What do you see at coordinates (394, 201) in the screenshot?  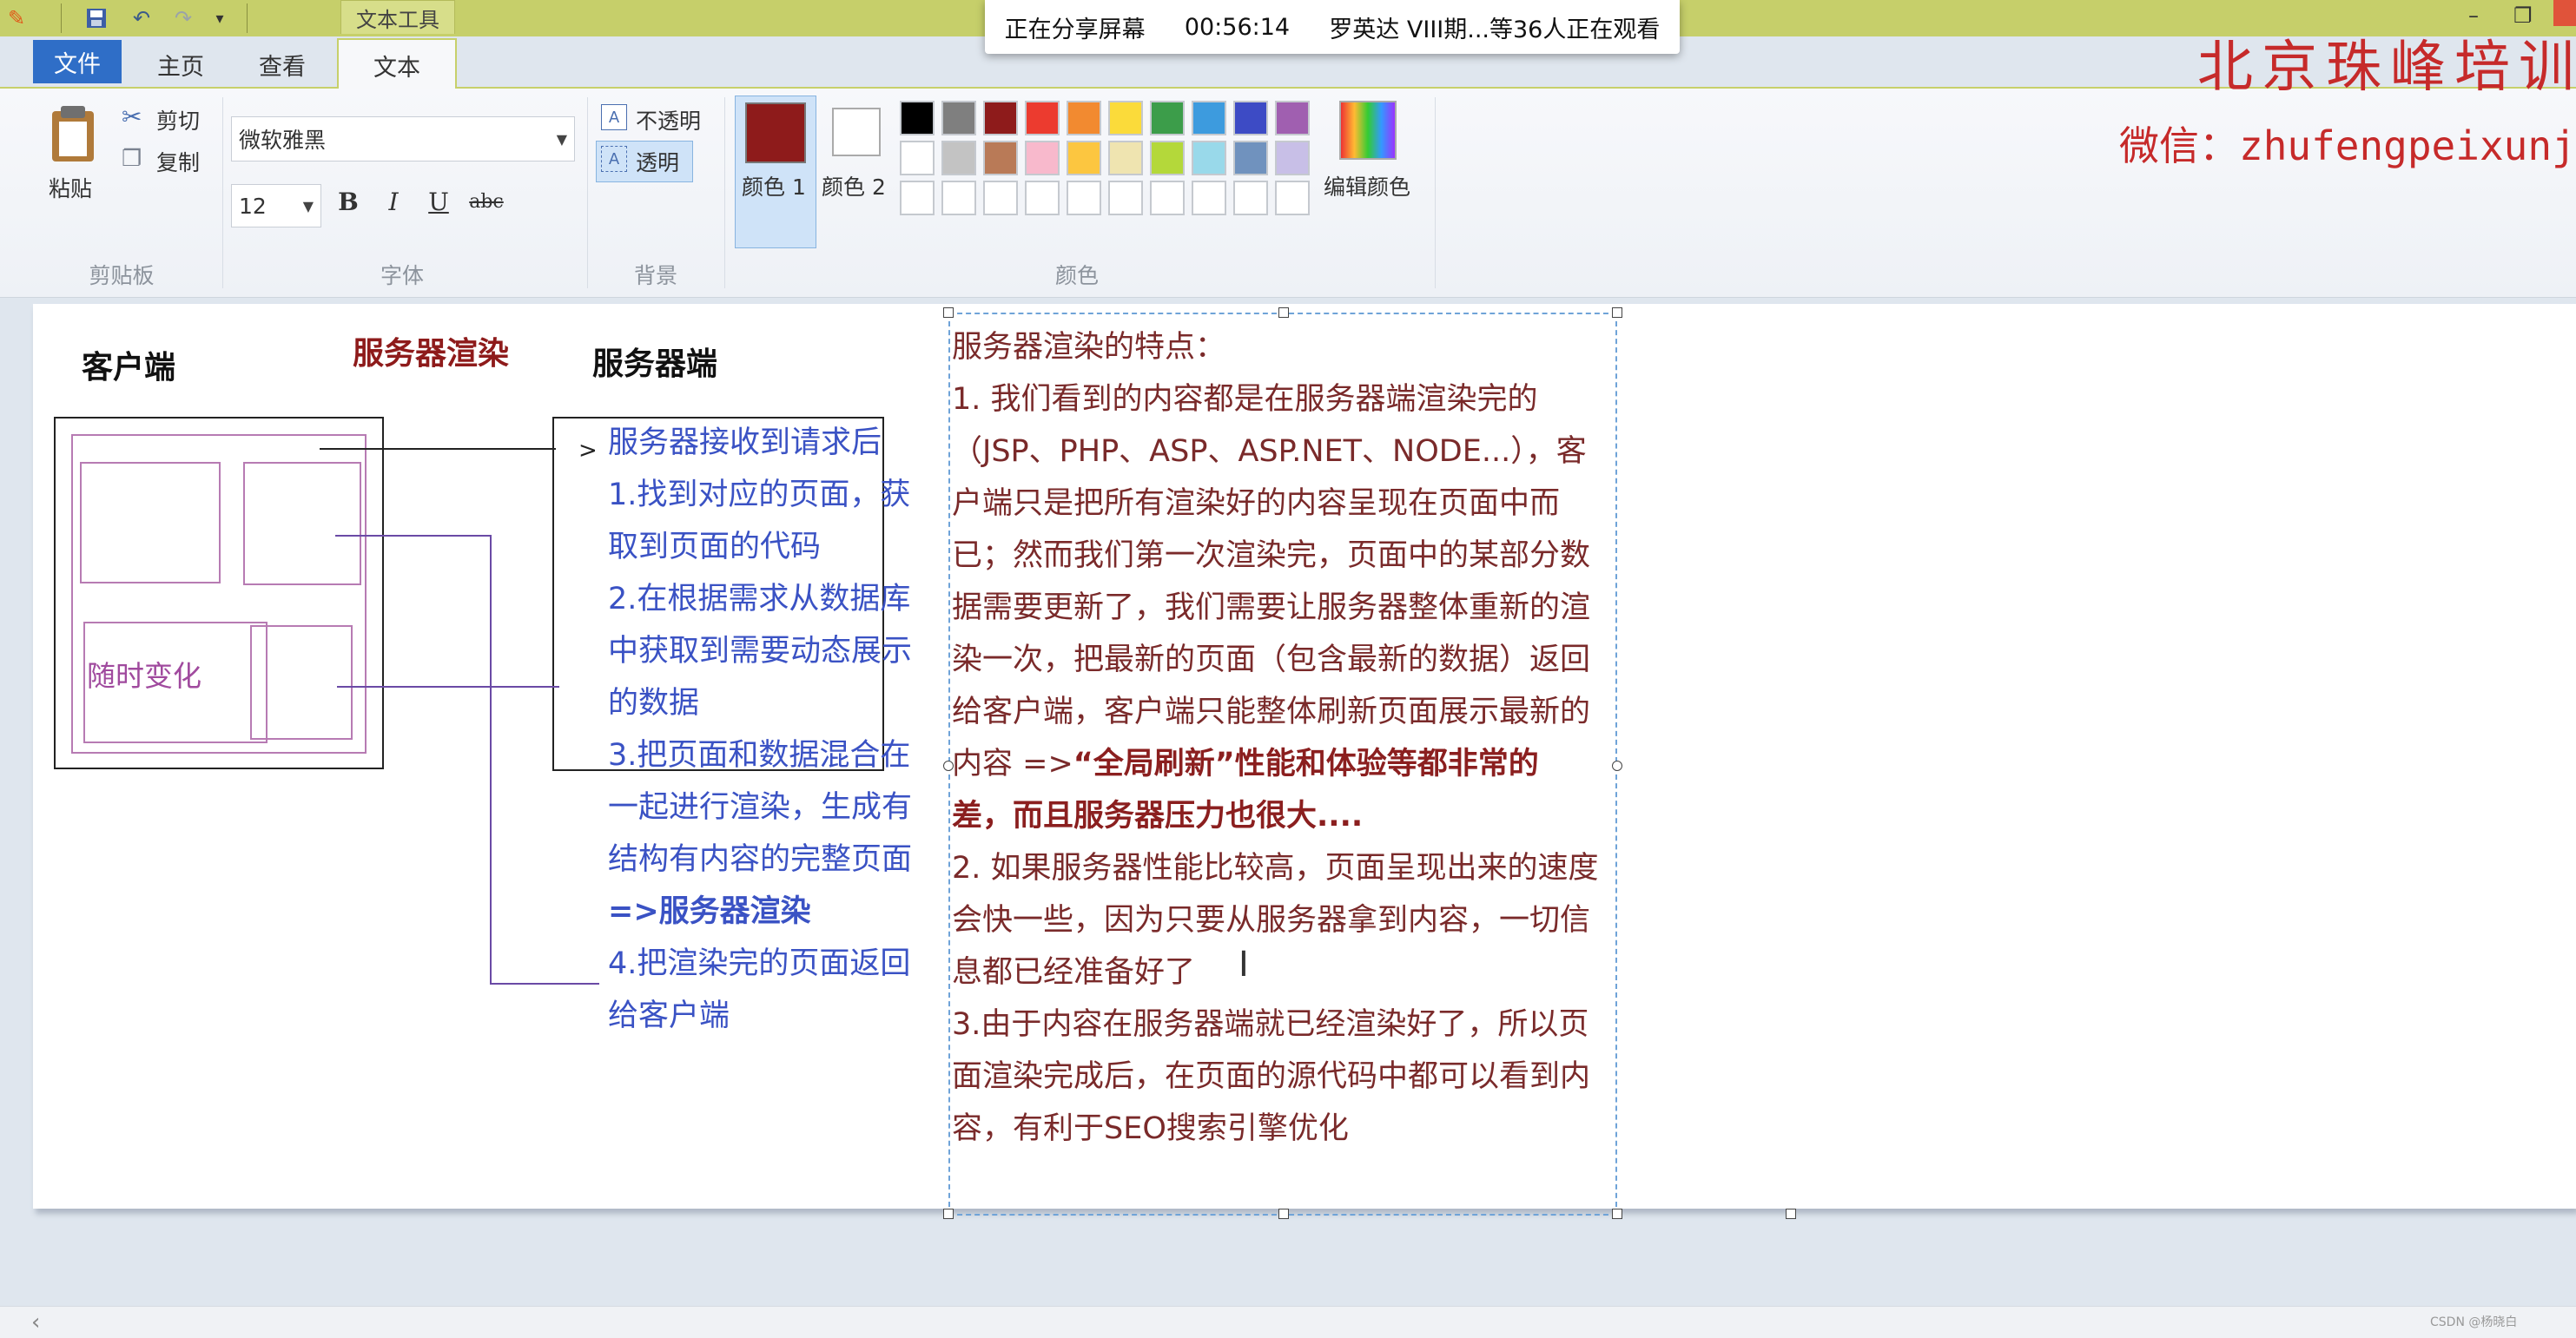 I see `italic-button: I` at bounding box center [394, 201].